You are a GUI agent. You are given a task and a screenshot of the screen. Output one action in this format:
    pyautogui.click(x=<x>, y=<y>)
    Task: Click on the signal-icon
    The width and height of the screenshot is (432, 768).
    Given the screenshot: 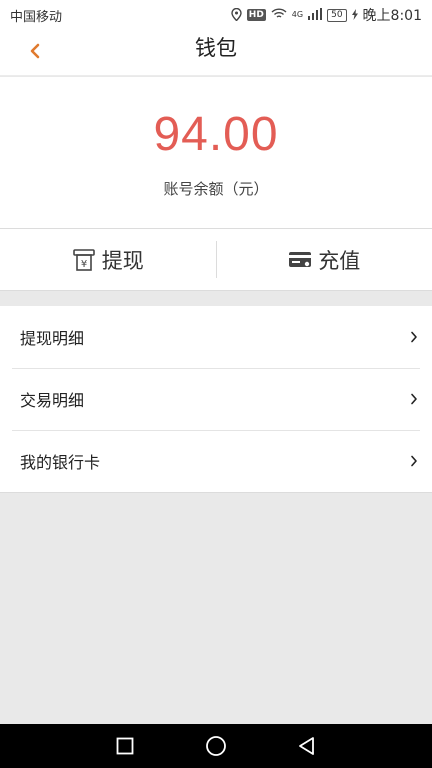 What is the action you would take?
    pyautogui.click(x=315, y=15)
    